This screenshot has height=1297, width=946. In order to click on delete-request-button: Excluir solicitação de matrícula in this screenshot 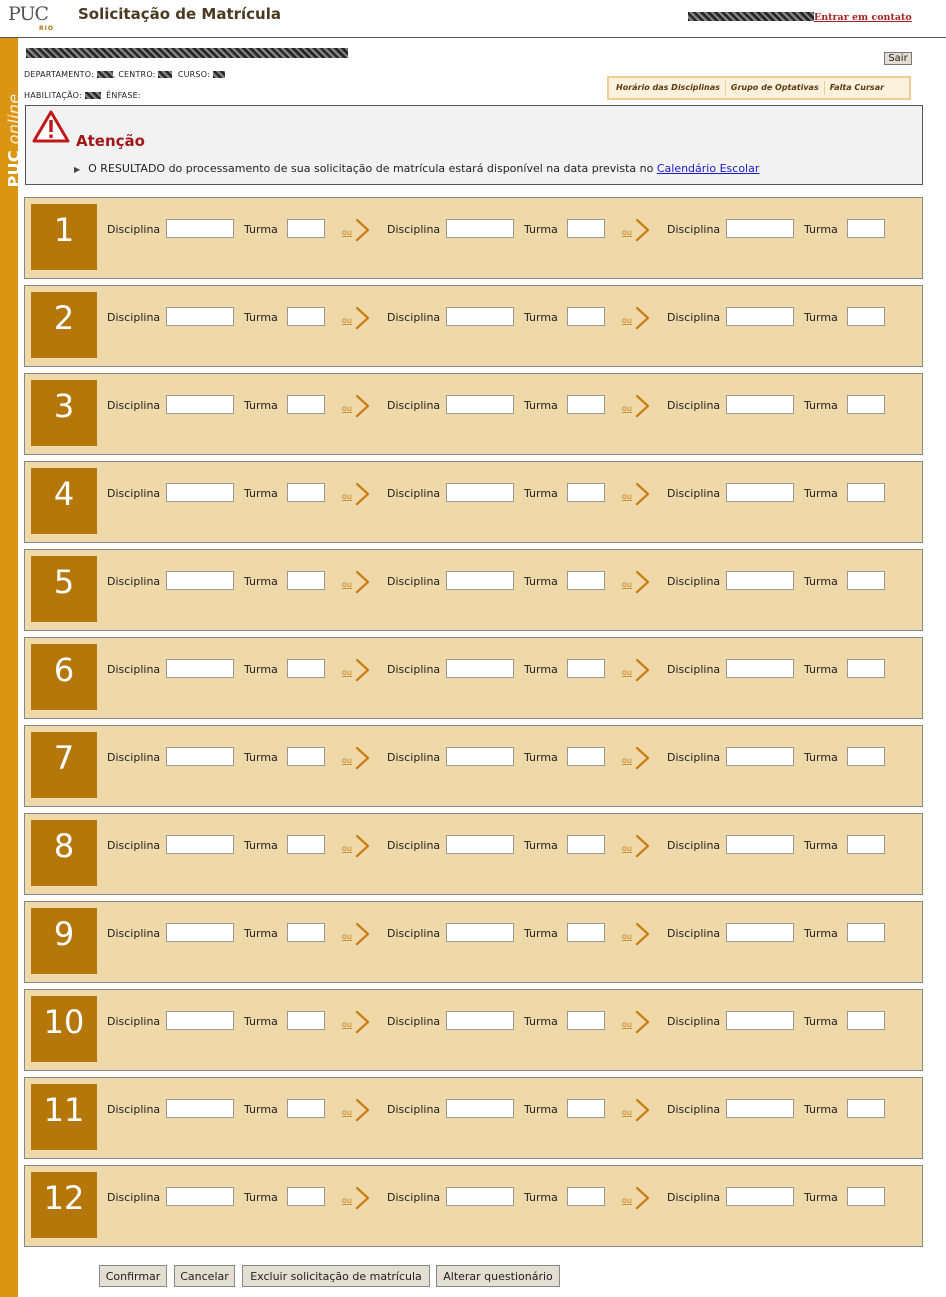, I will do `click(336, 1276)`.